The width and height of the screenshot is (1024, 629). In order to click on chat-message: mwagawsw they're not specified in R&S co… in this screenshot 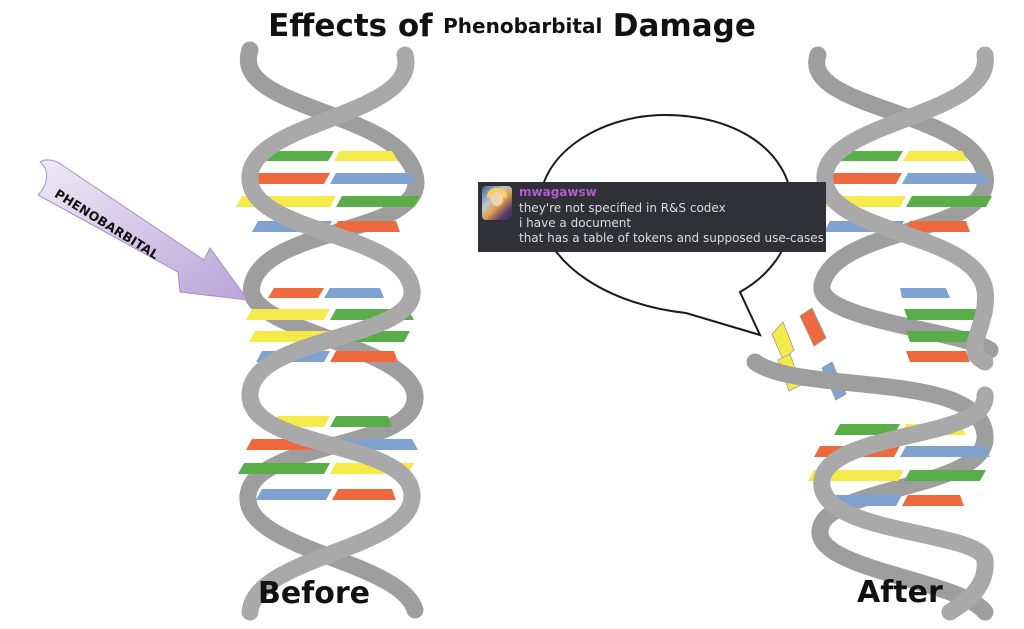, I will do `click(652, 217)`.